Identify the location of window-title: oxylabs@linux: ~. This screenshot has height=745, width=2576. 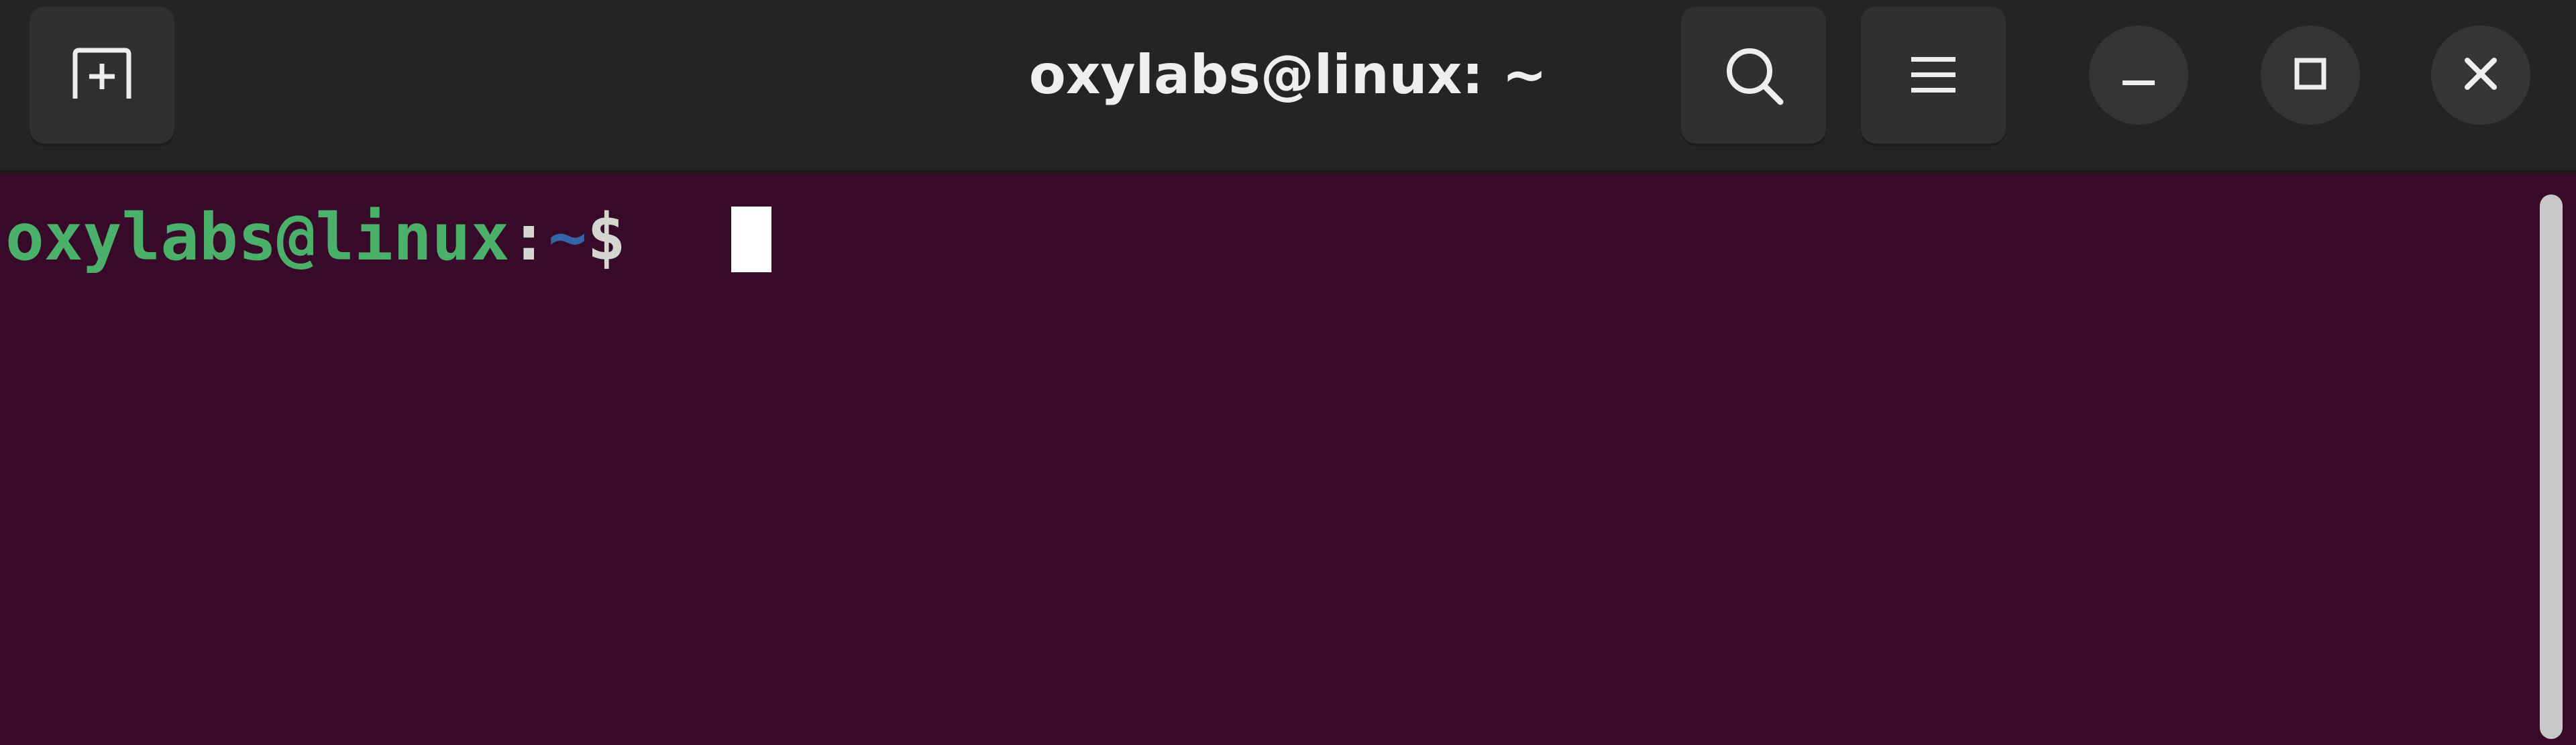
(1288, 75).